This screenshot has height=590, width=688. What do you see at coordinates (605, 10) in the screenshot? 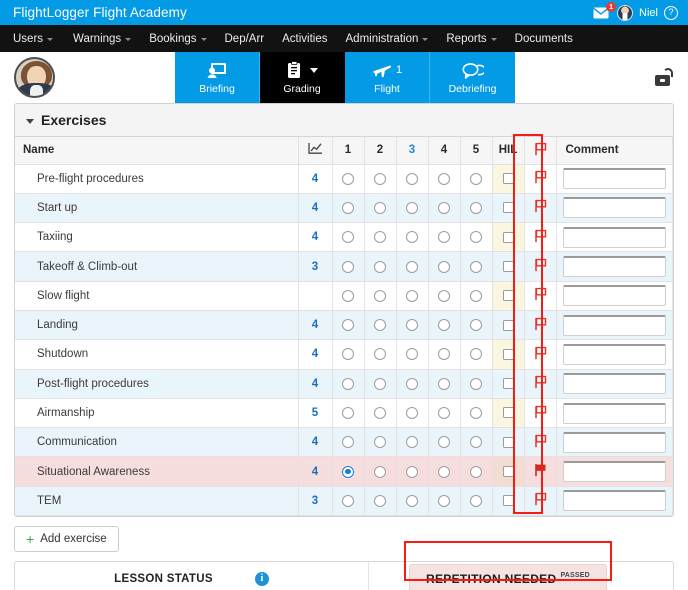
I see `envelope-icon: 1` at bounding box center [605, 10].